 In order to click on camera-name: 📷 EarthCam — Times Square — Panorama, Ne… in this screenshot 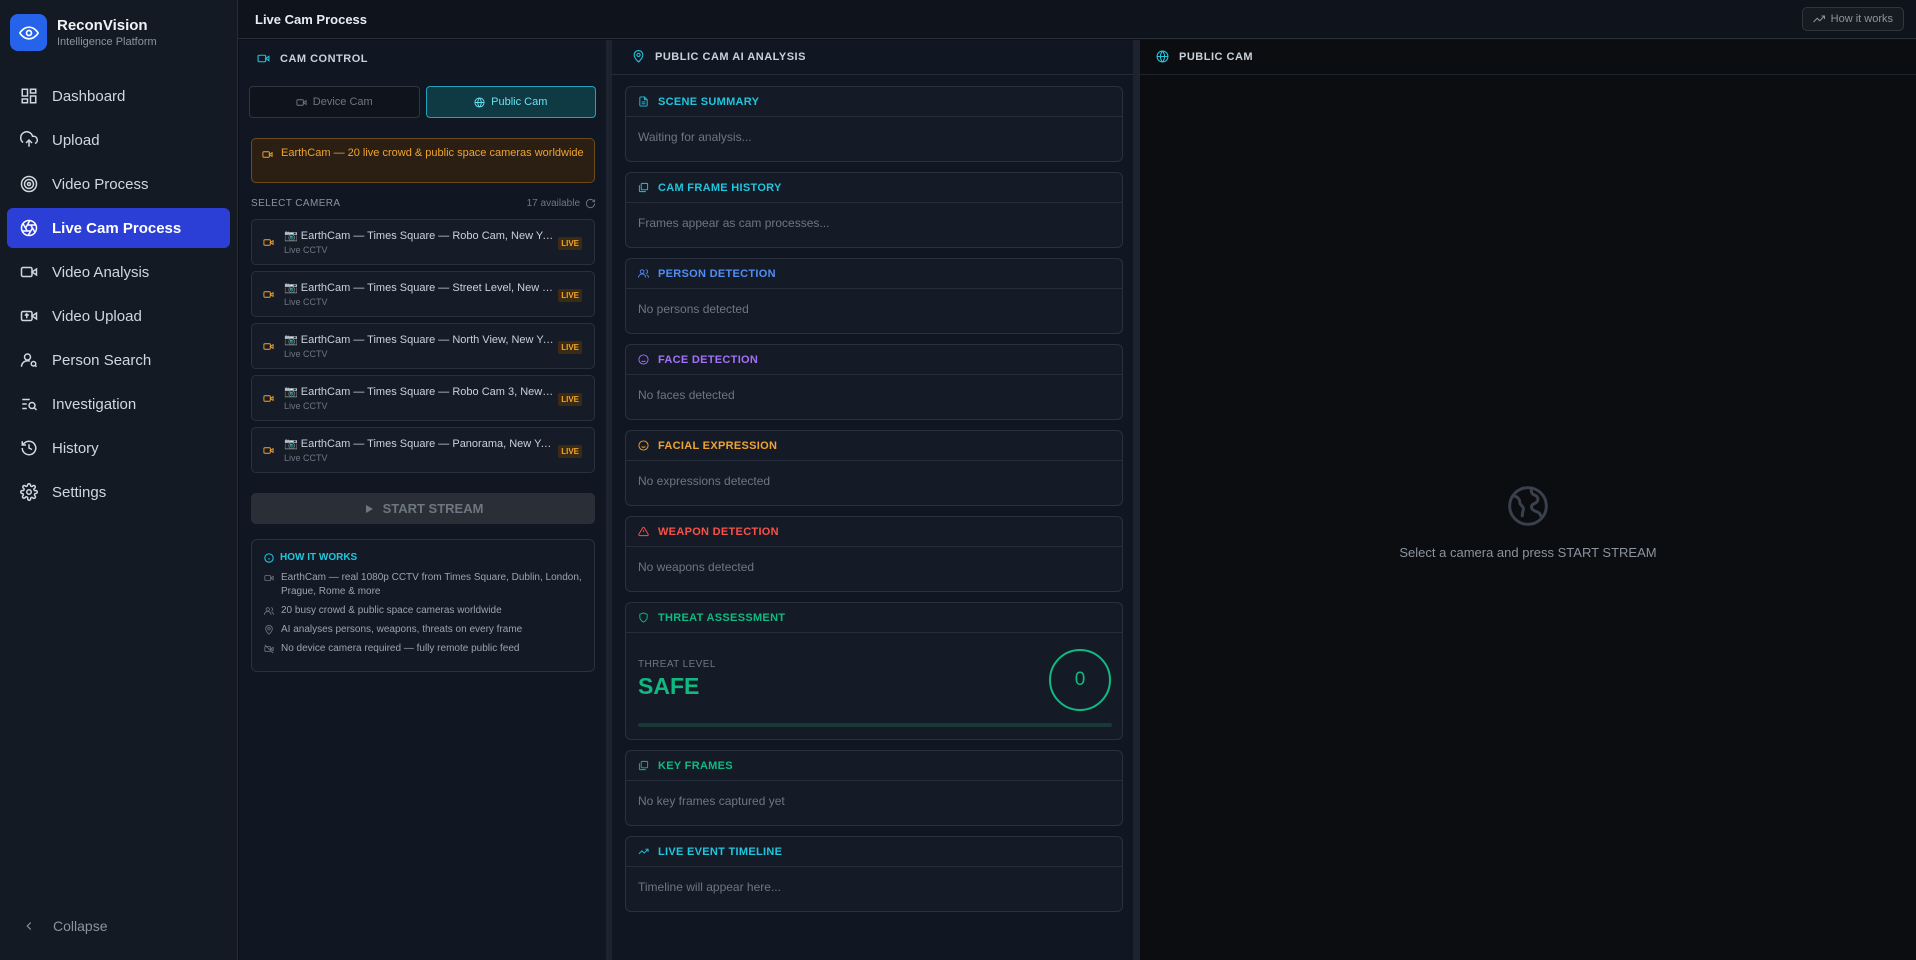, I will do `click(419, 444)`.